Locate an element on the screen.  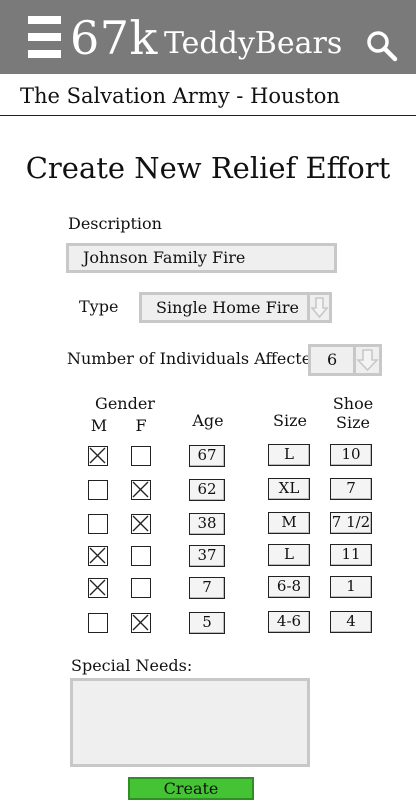
type-select-value: Single Home Fire is located at coordinates (227, 307).